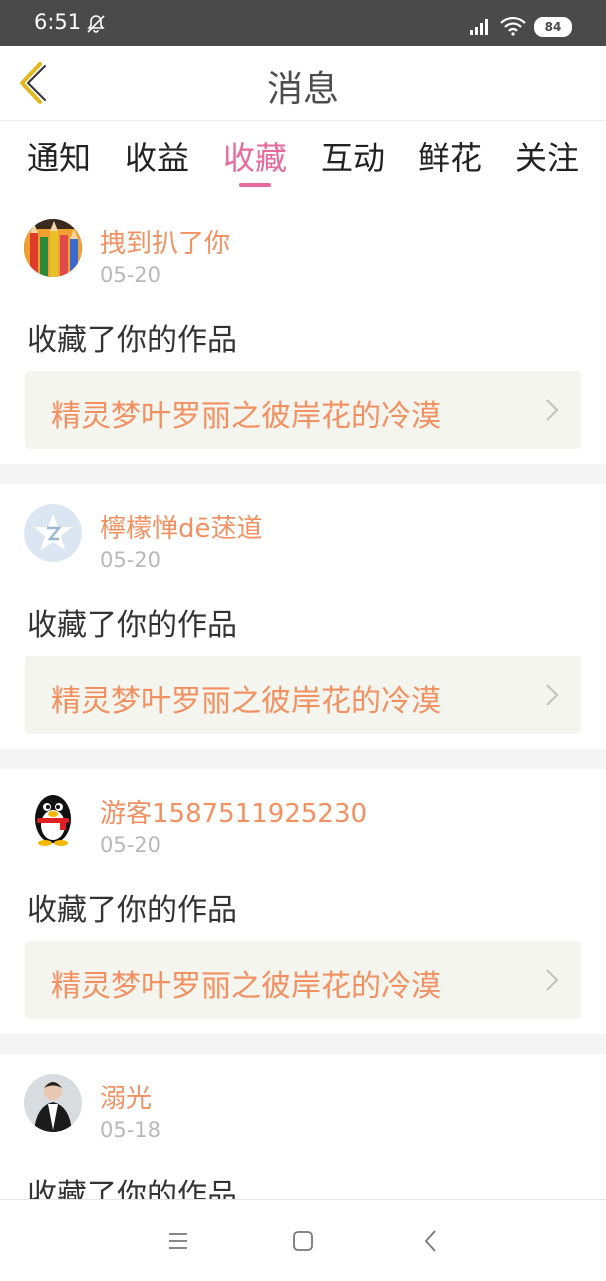 The width and height of the screenshot is (606, 1281). I want to click on status-bar: 6:51 84, so click(303, 23).